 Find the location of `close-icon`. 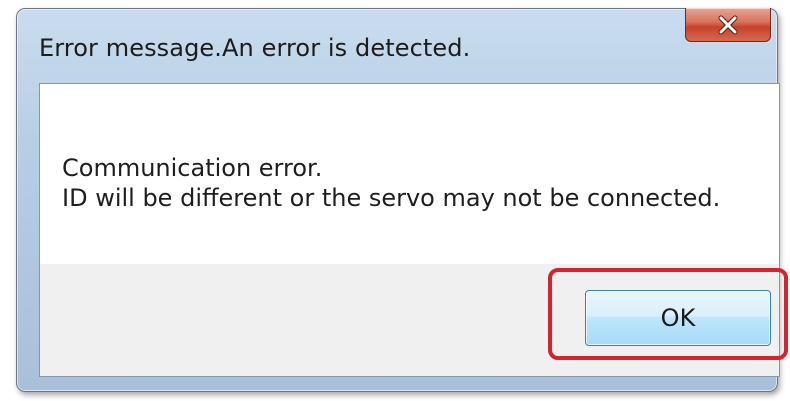

close-icon is located at coordinates (728, 25).